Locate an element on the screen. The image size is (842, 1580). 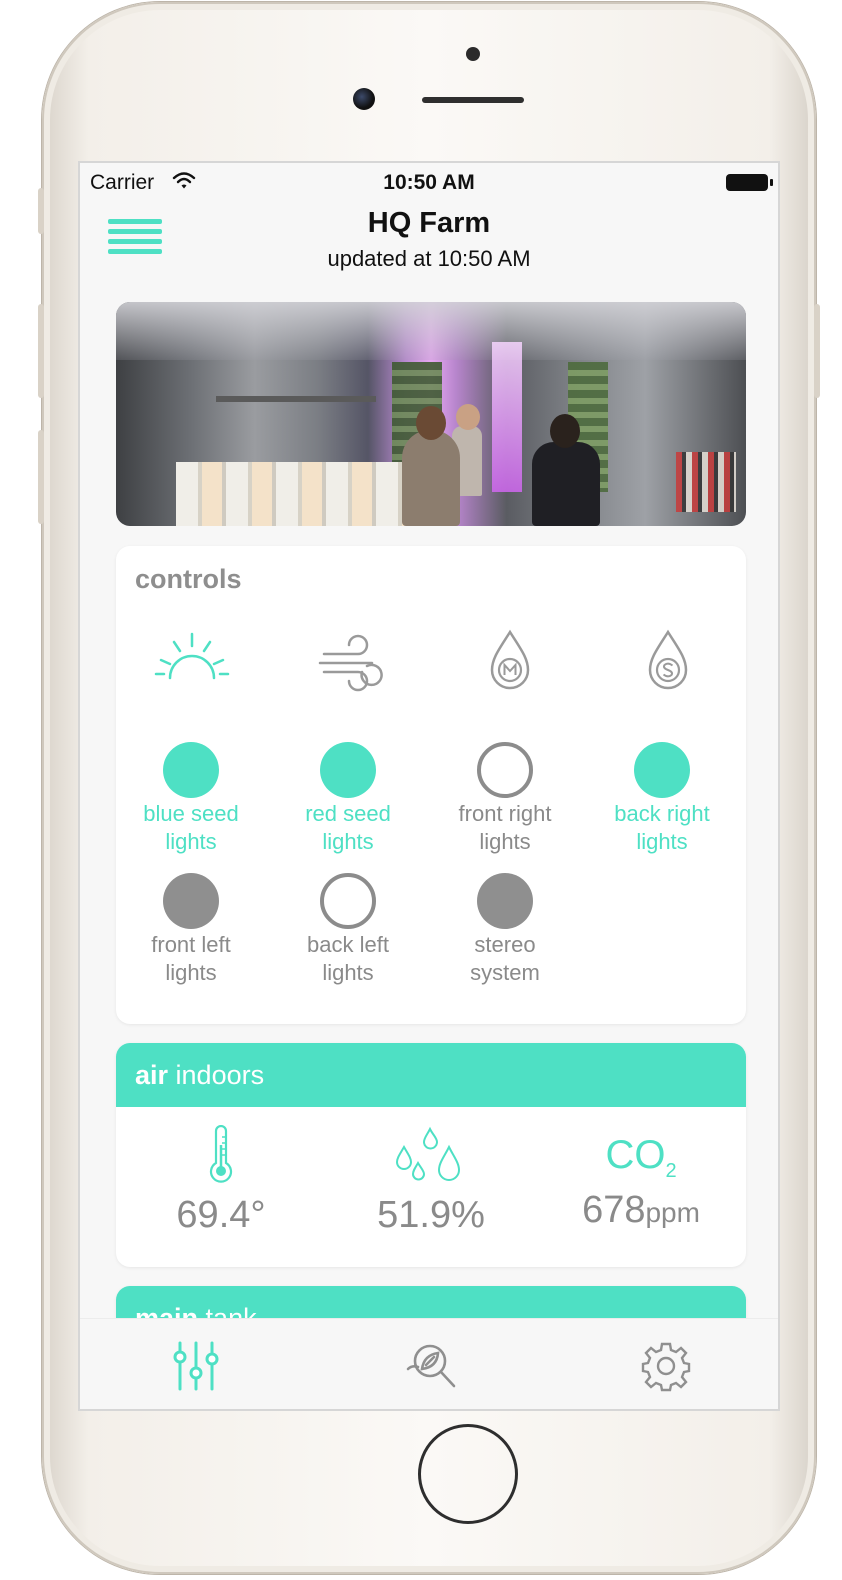
sliders-icon is located at coordinates (196, 1366).